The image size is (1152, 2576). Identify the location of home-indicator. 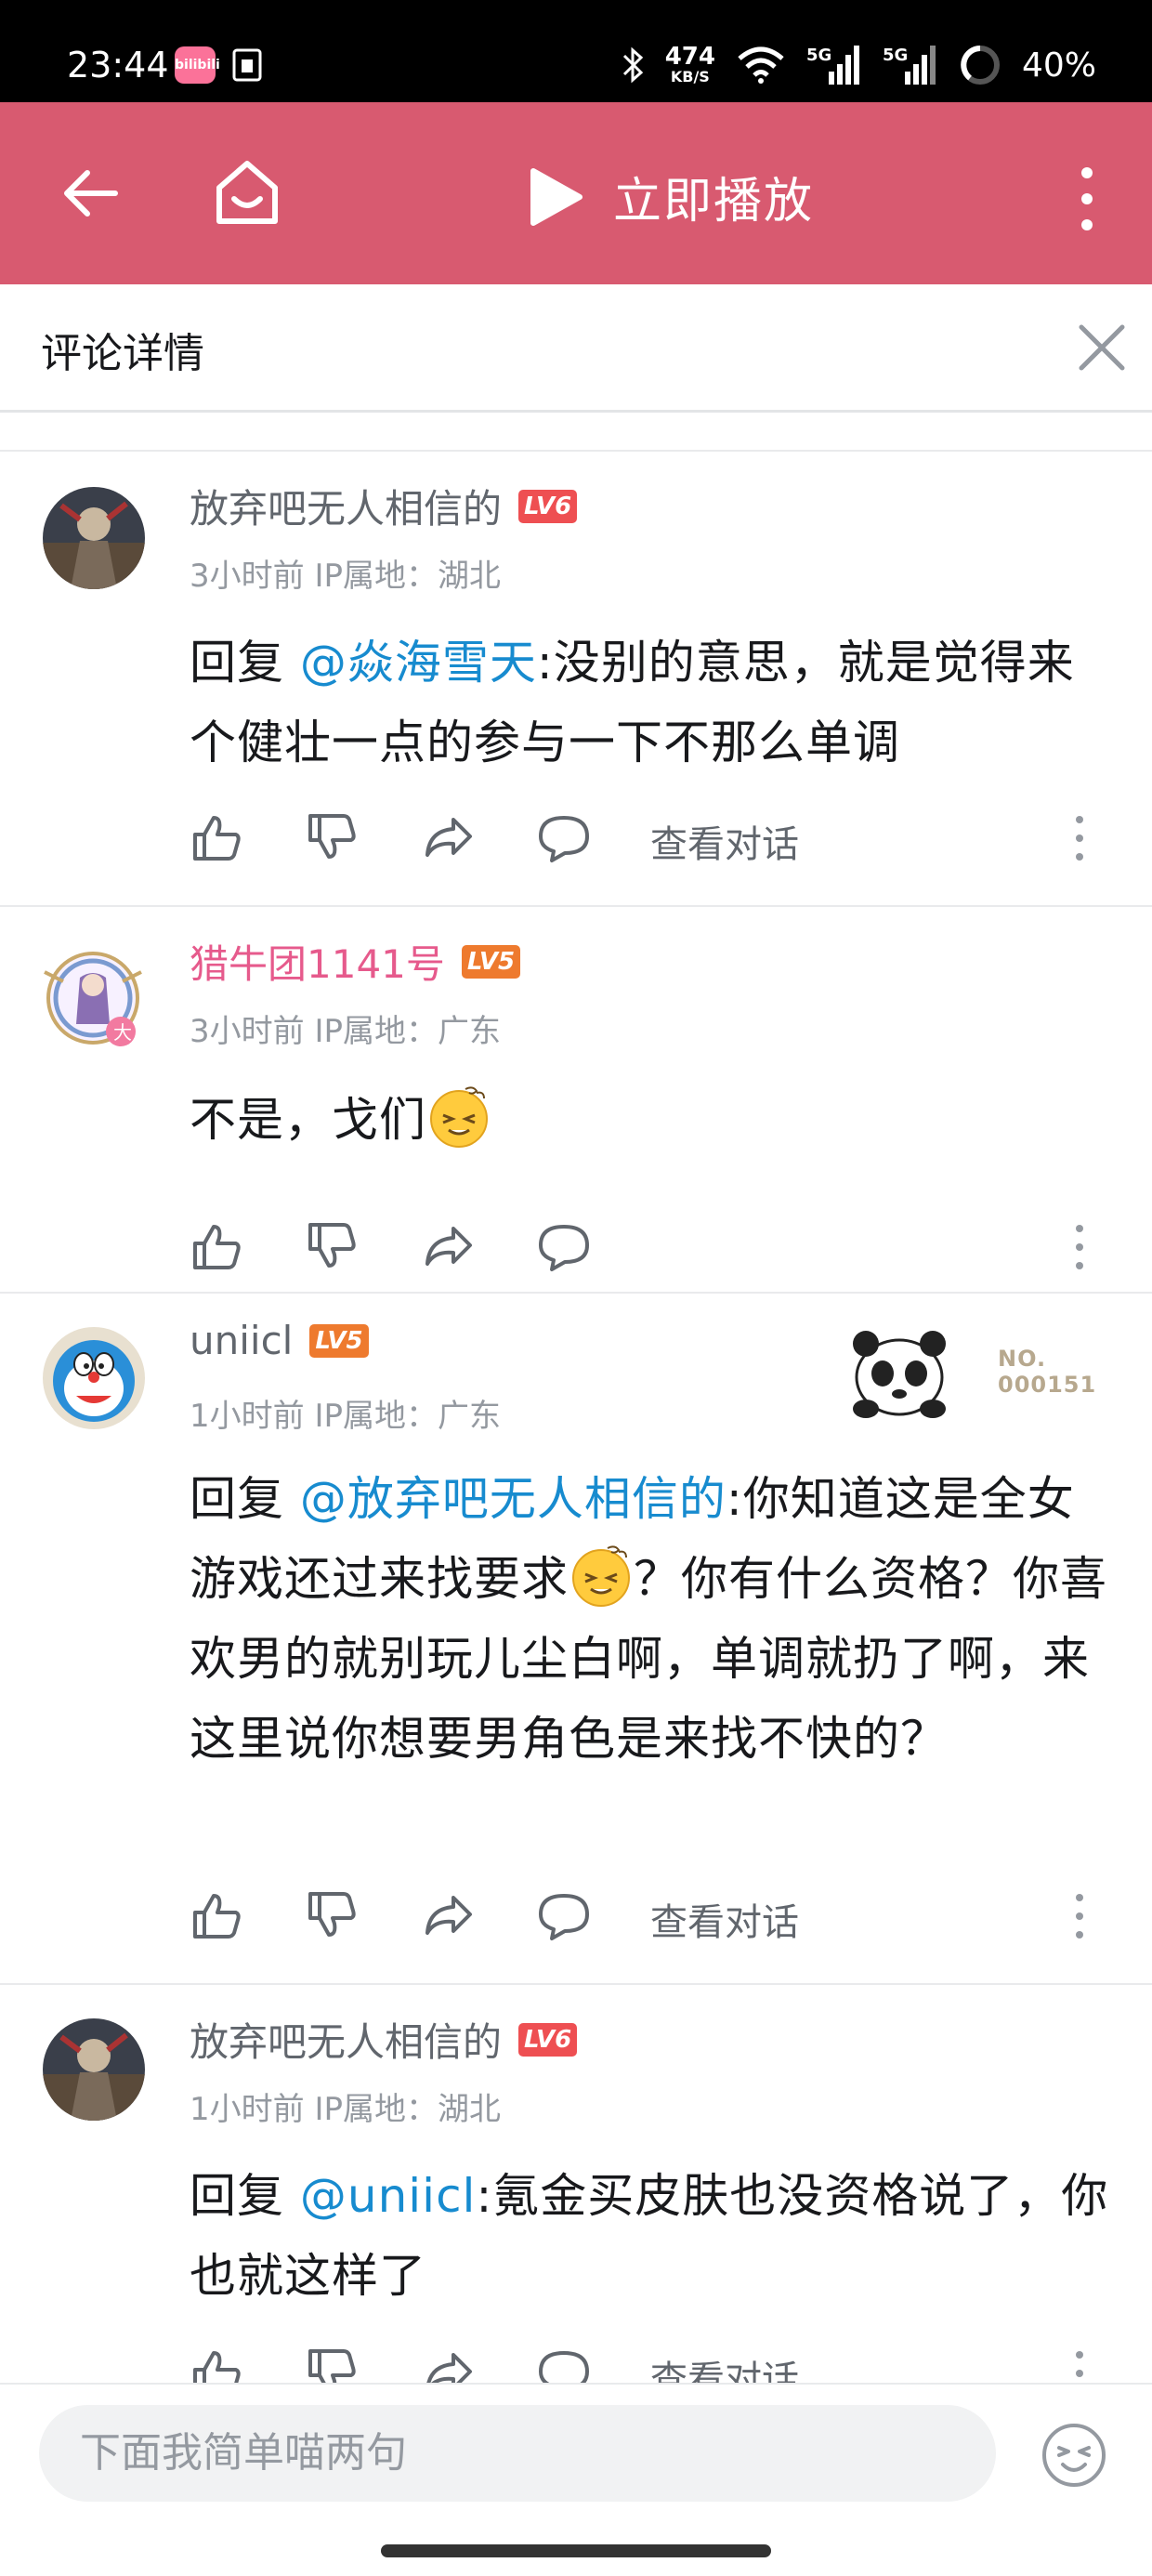
(576, 2550).